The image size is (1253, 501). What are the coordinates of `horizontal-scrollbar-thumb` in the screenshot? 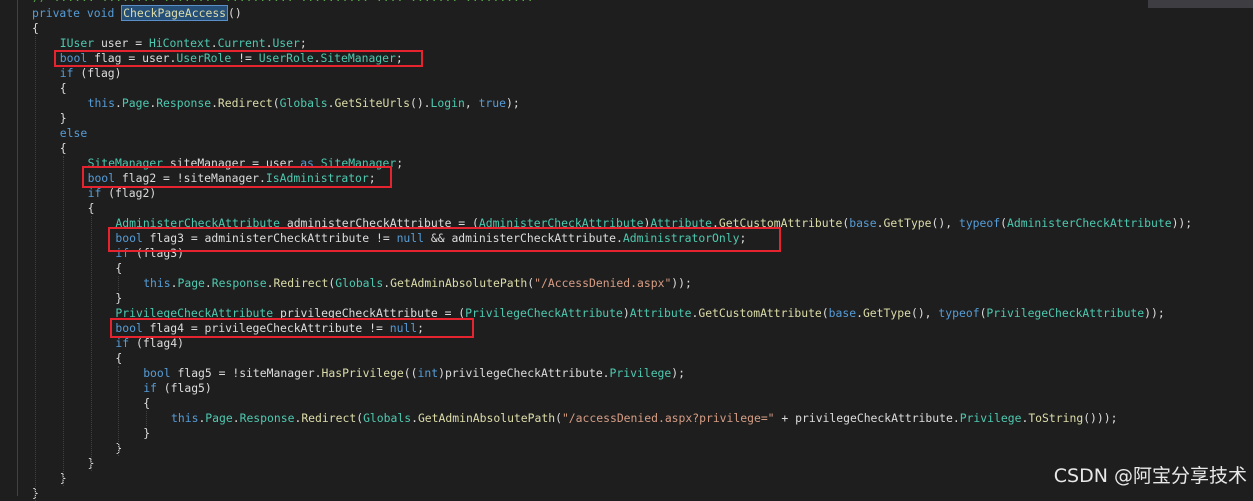 It's located at (1200, 4).